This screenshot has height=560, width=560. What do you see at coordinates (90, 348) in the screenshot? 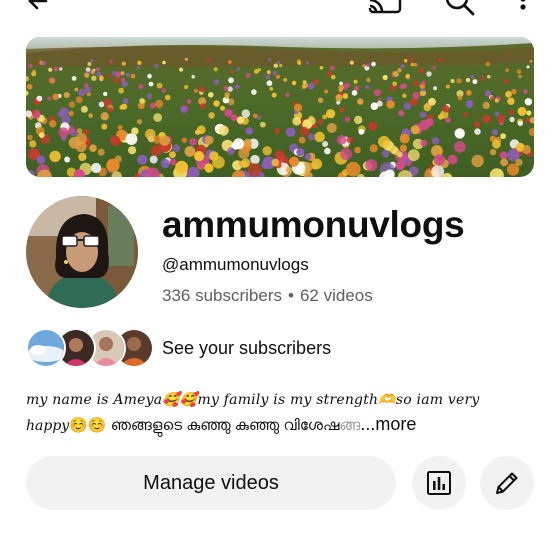
I see `subscriber-avatars` at bounding box center [90, 348].